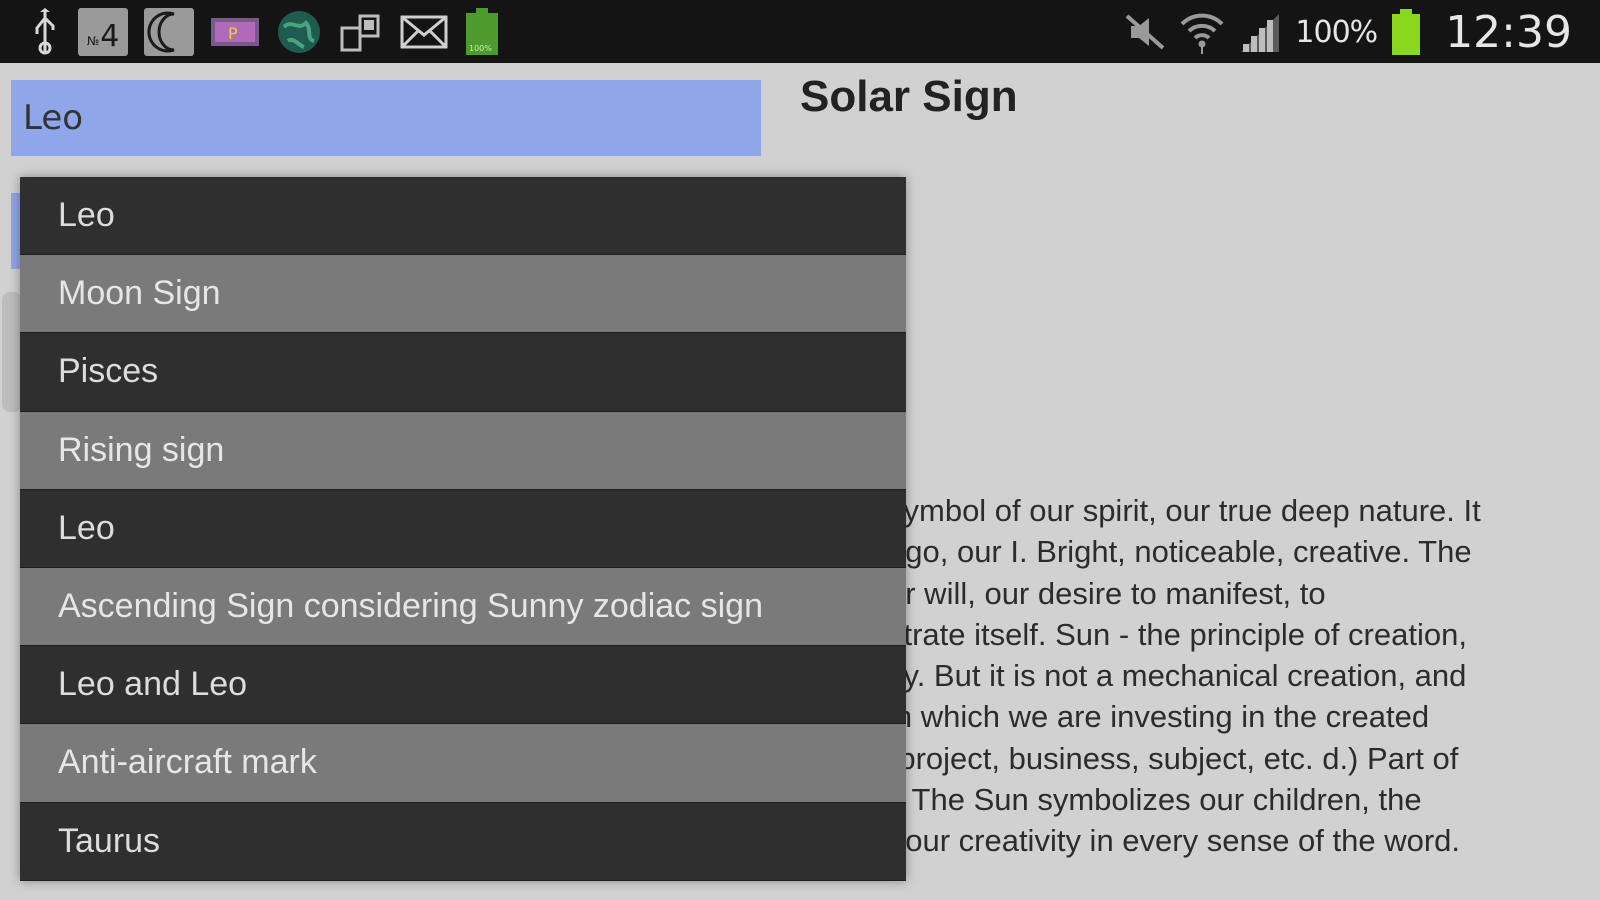 Image resolution: width=1600 pixels, height=900 pixels. Describe the element at coordinates (463, 763) in the screenshot. I see `dropdown-item: Anti-aircraft mark` at that location.